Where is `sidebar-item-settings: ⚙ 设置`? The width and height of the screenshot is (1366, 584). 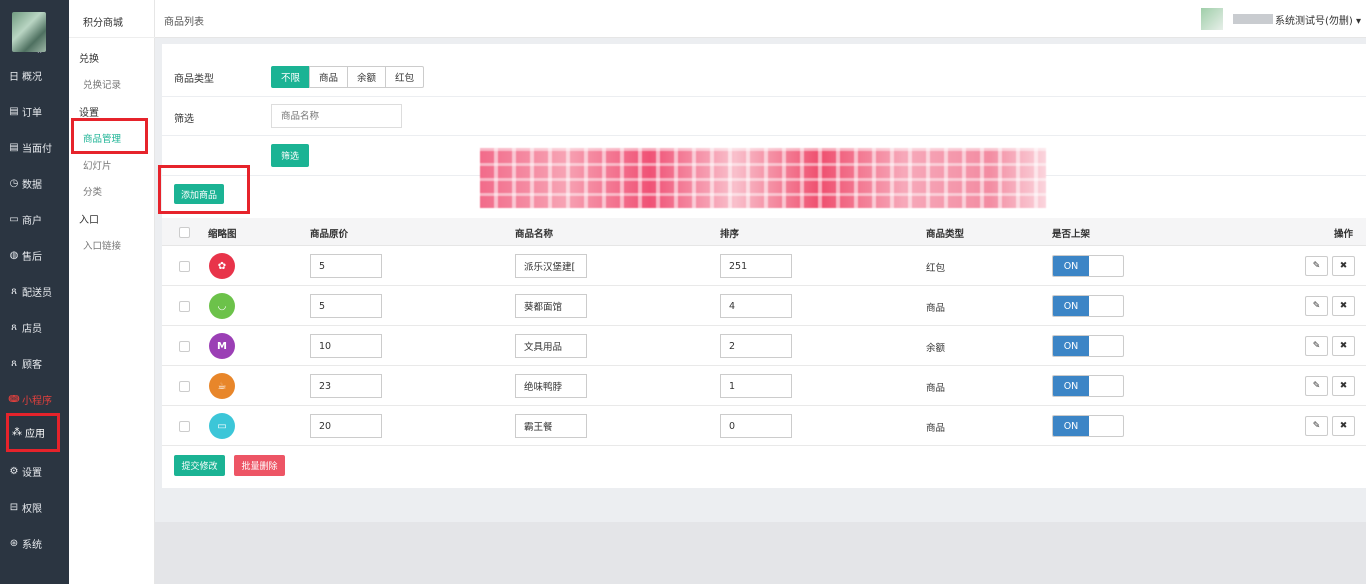 sidebar-item-settings: ⚙ 设置 is located at coordinates (25, 471).